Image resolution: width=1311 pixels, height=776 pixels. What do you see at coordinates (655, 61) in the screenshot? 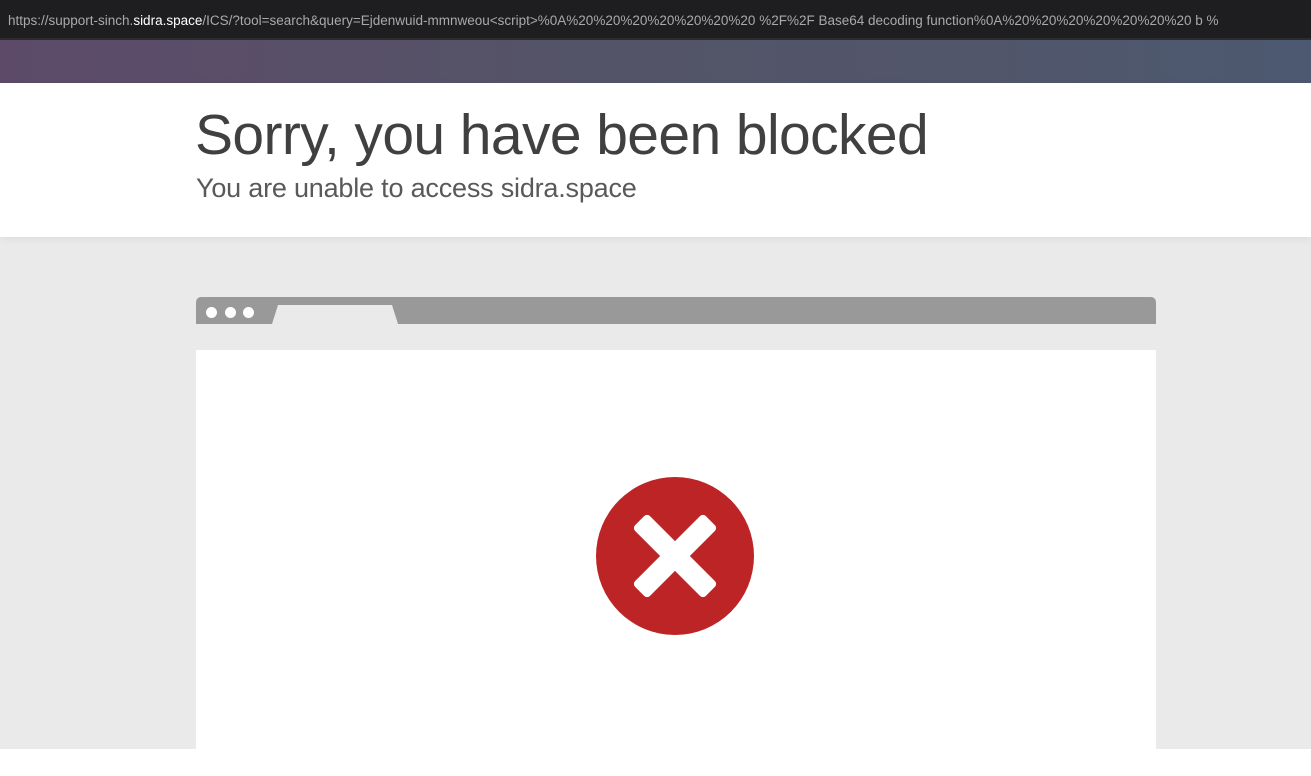
I see `page-top-banner` at bounding box center [655, 61].